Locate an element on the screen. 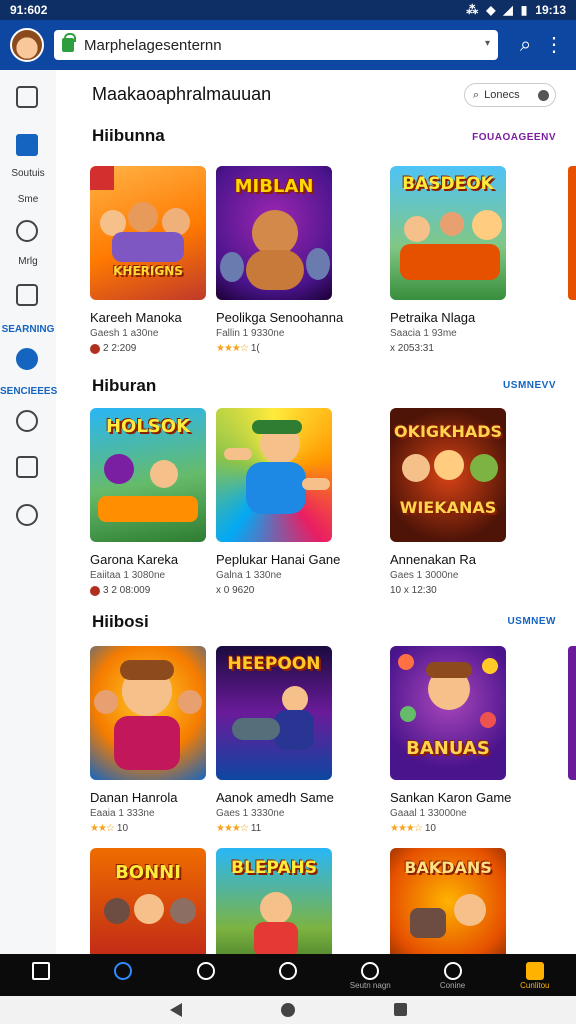 The image size is (576, 1024). section-title: Hiibosi is located at coordinates (120, 621).